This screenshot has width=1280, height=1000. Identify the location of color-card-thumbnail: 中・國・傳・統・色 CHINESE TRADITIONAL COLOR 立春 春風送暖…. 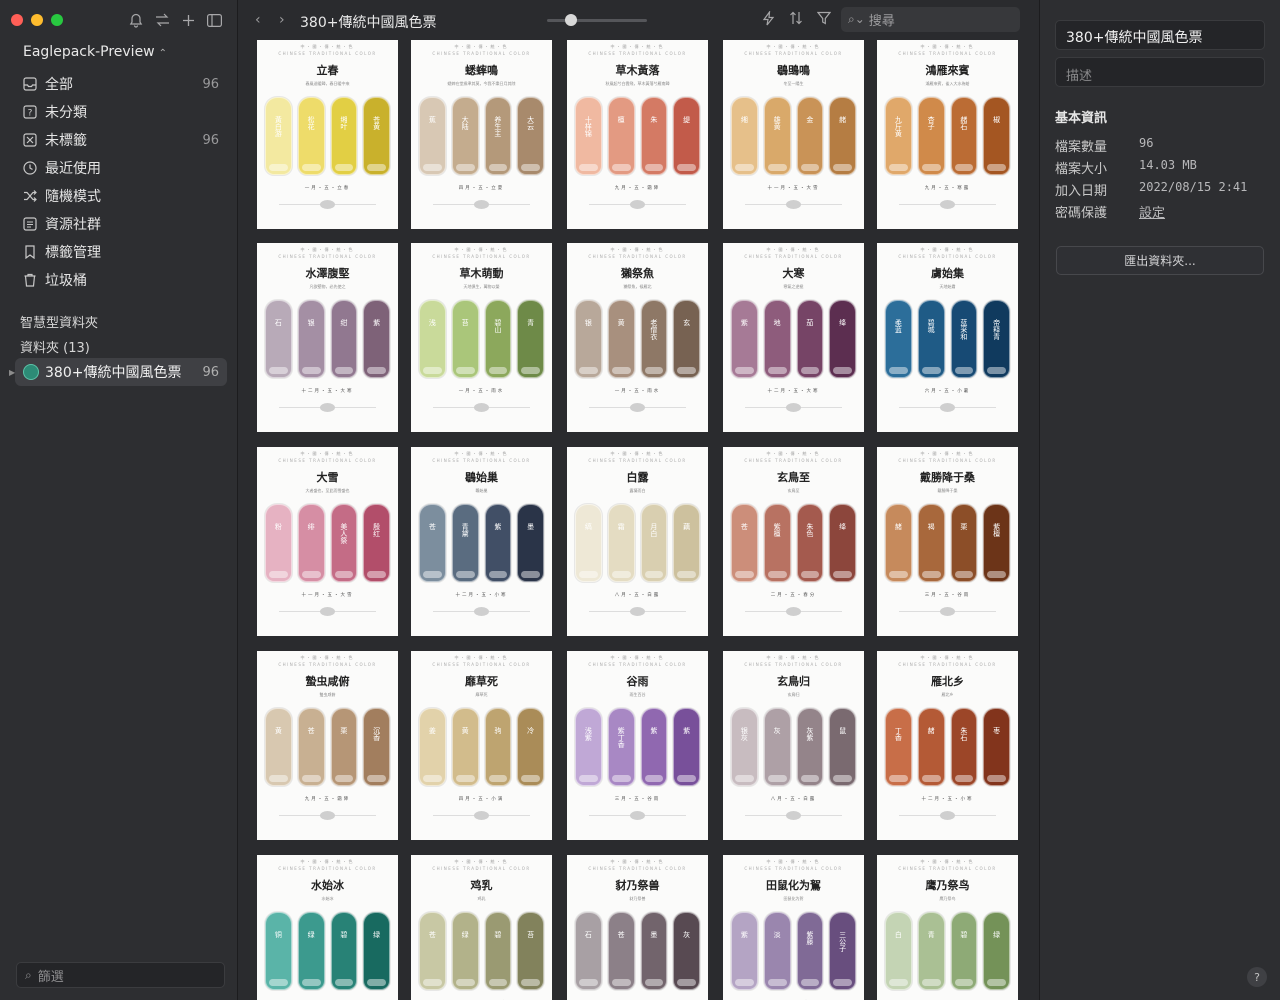
(327, 134).